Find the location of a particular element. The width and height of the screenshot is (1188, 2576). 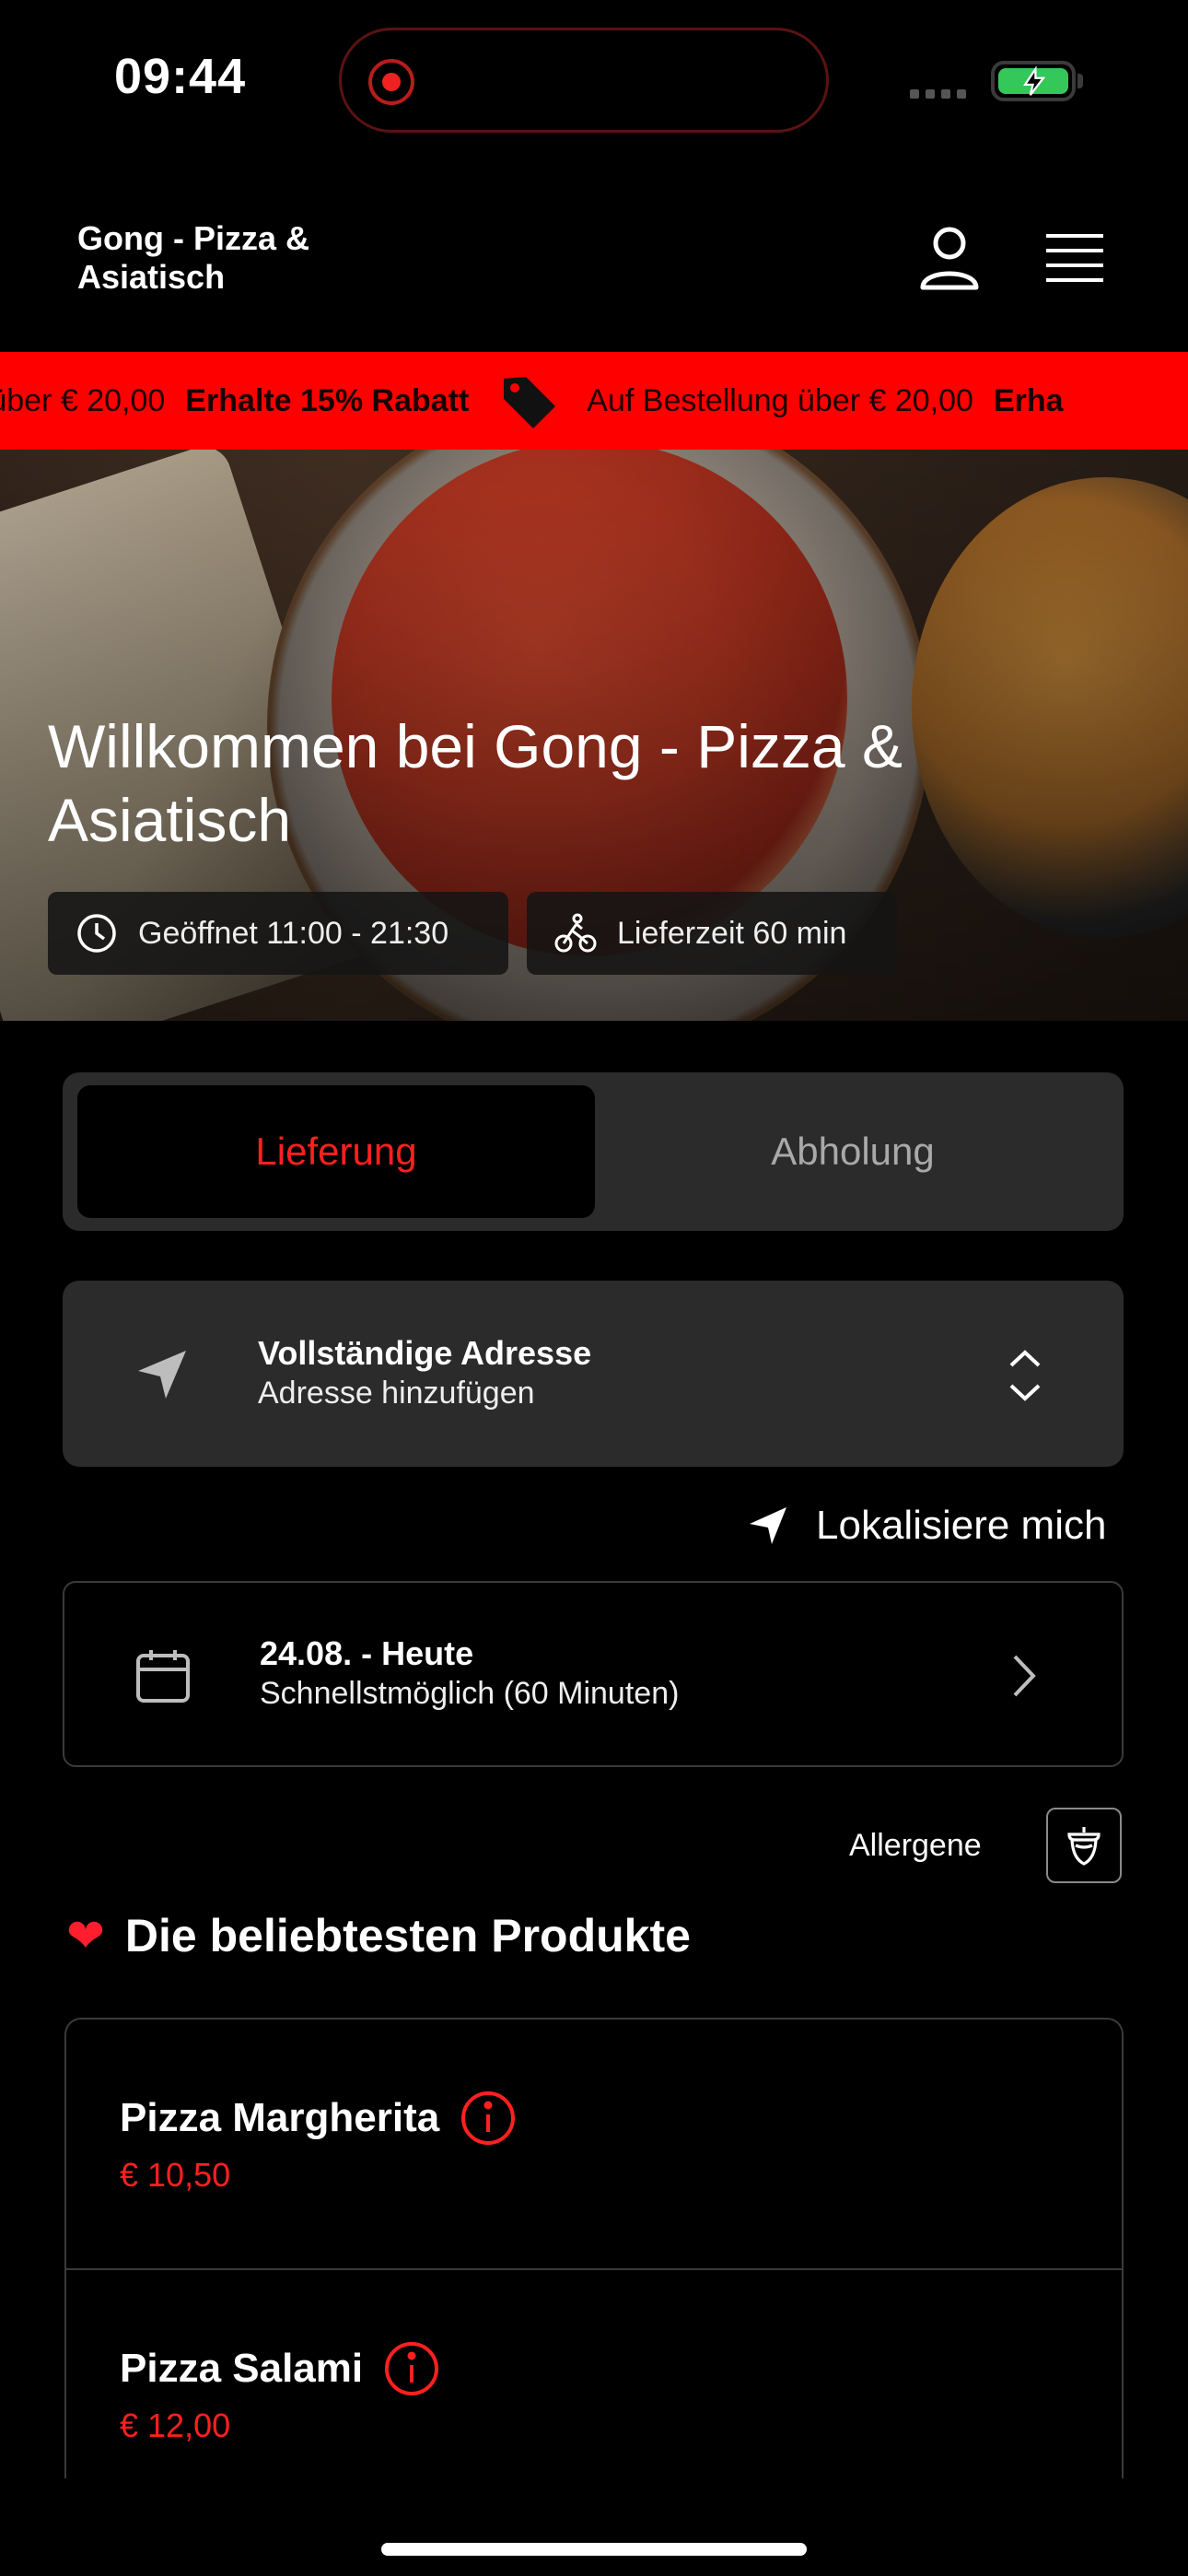

address-title: Vollständige Adresse is located at coordinates (425, 1353).